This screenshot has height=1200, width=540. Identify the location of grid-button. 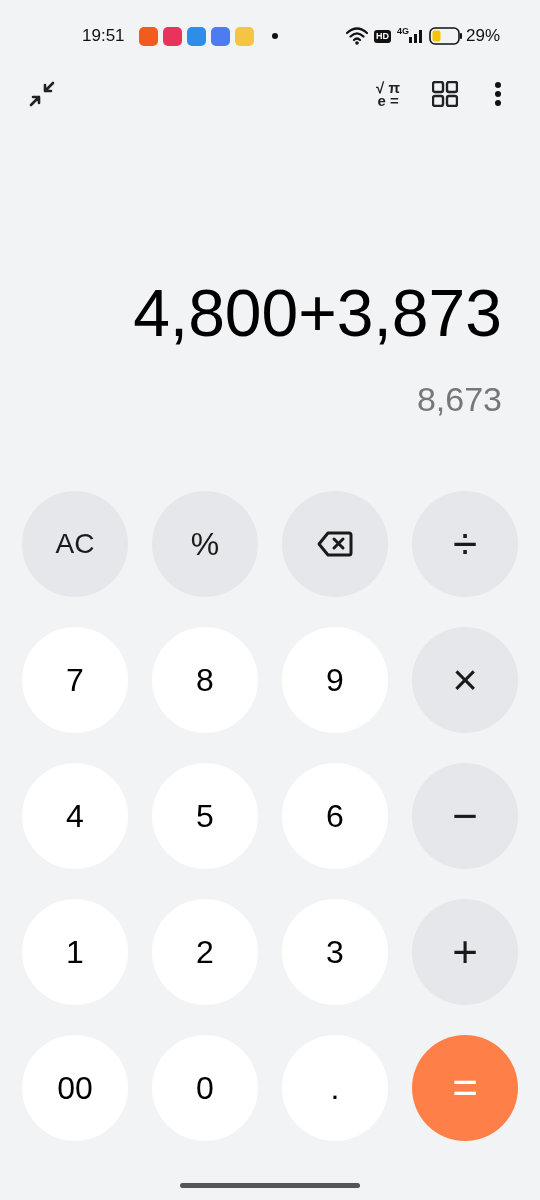
(445, 94).